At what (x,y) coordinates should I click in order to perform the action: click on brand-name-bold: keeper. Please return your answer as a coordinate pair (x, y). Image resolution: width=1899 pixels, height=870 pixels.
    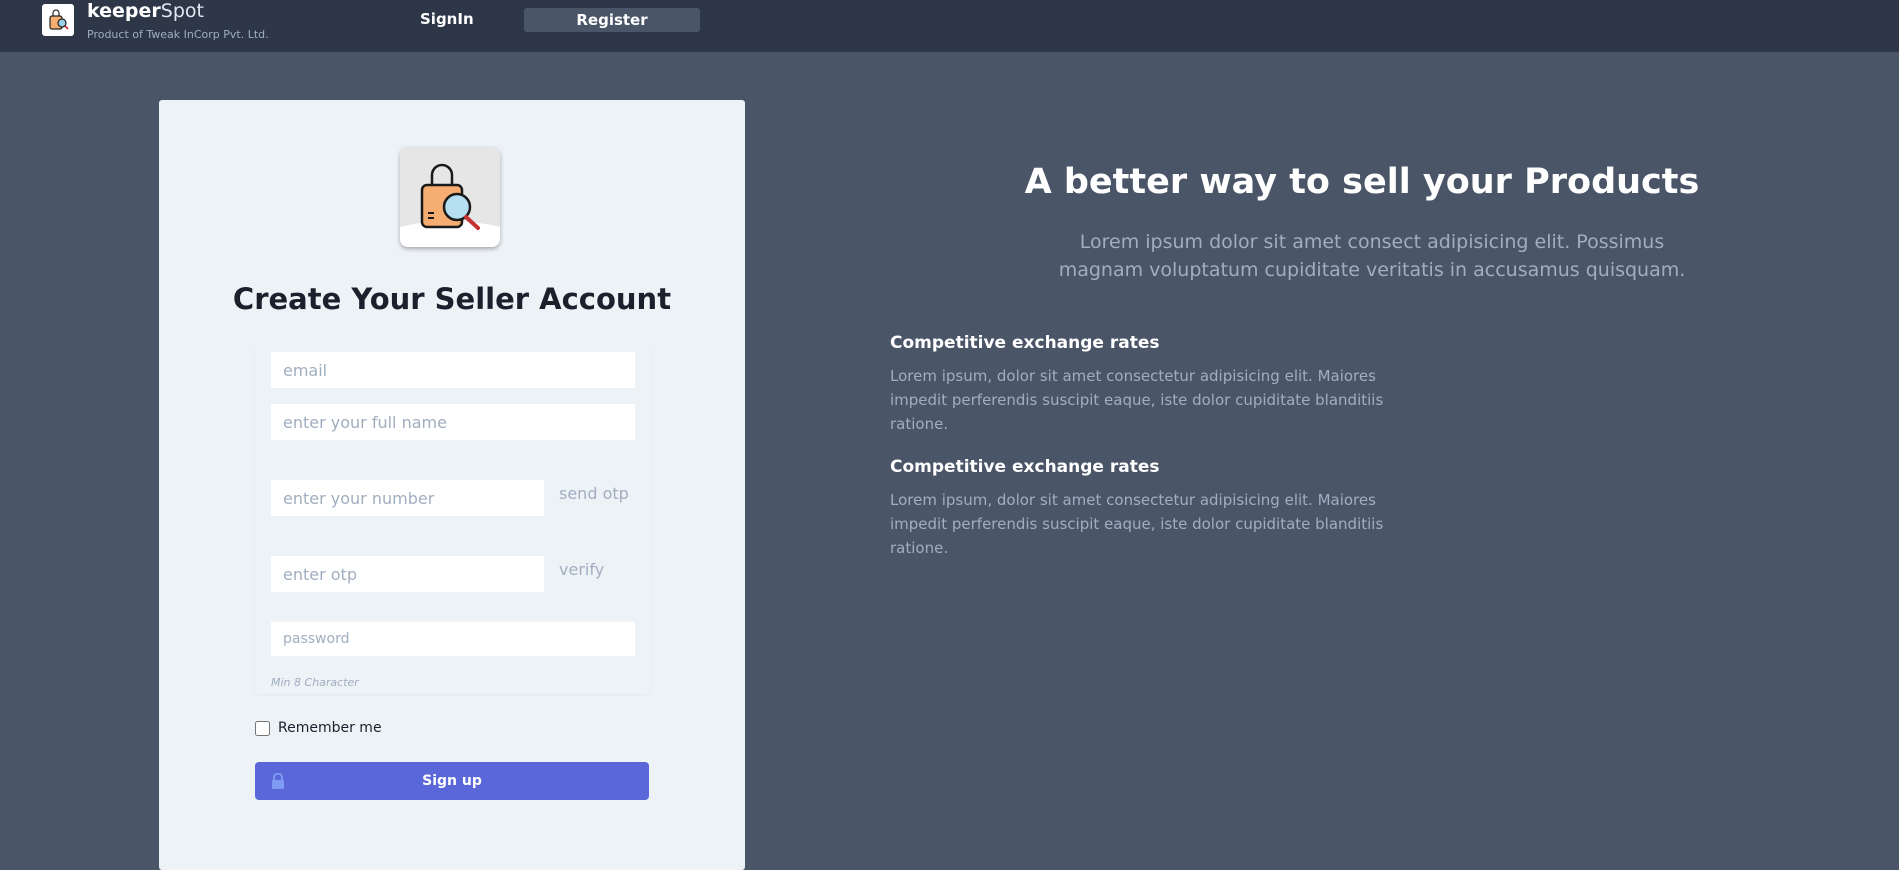
    Looking at the image, I should click on (124, 11).